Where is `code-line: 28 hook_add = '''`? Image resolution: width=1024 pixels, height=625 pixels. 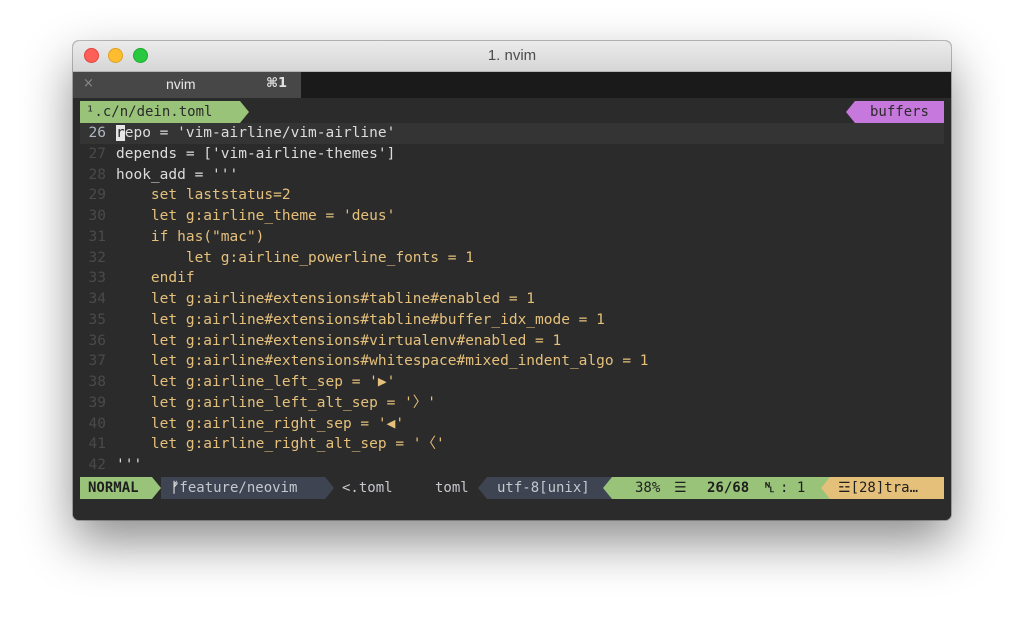 code-line: 28 hook_add = ''' is located at coordinates (512, 175).